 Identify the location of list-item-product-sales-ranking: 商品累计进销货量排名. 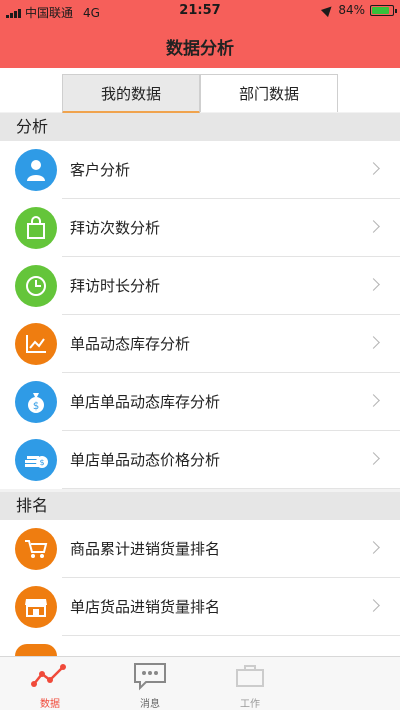
(200, 549).